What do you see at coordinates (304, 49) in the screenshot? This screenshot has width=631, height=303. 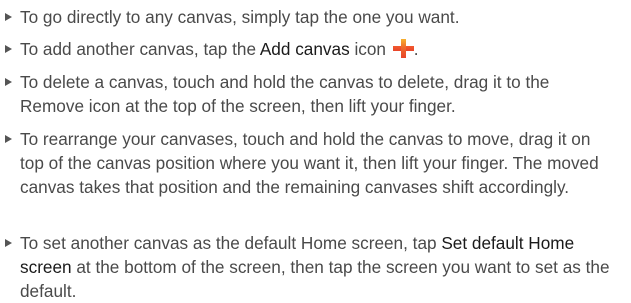 I see `add-canvas-label: Add canvas` at bounding box center [304, 49].